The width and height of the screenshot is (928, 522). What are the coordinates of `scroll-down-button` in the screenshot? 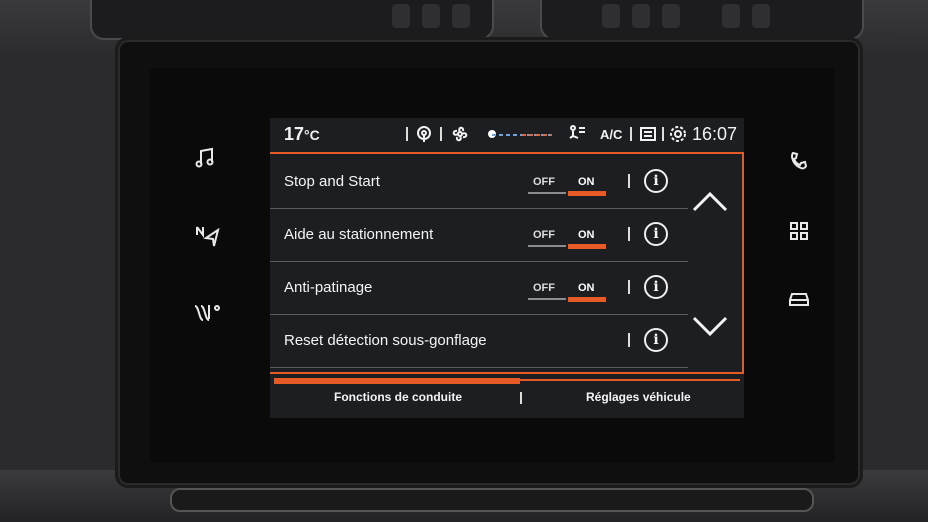 It's located at (710, 326).